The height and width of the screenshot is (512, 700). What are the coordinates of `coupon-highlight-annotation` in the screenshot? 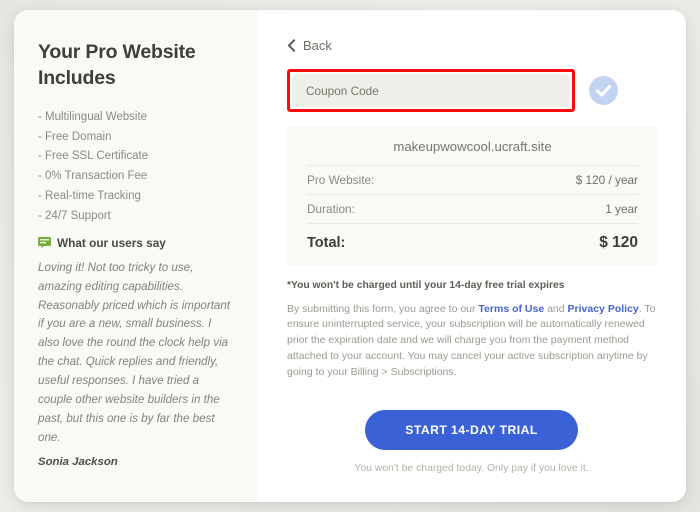 It's located at (431, 90).